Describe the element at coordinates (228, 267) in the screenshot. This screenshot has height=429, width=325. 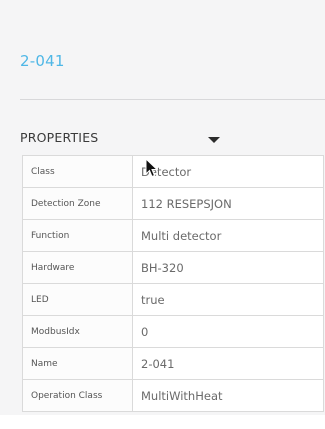
I see `property-value: BH-320` at that location.